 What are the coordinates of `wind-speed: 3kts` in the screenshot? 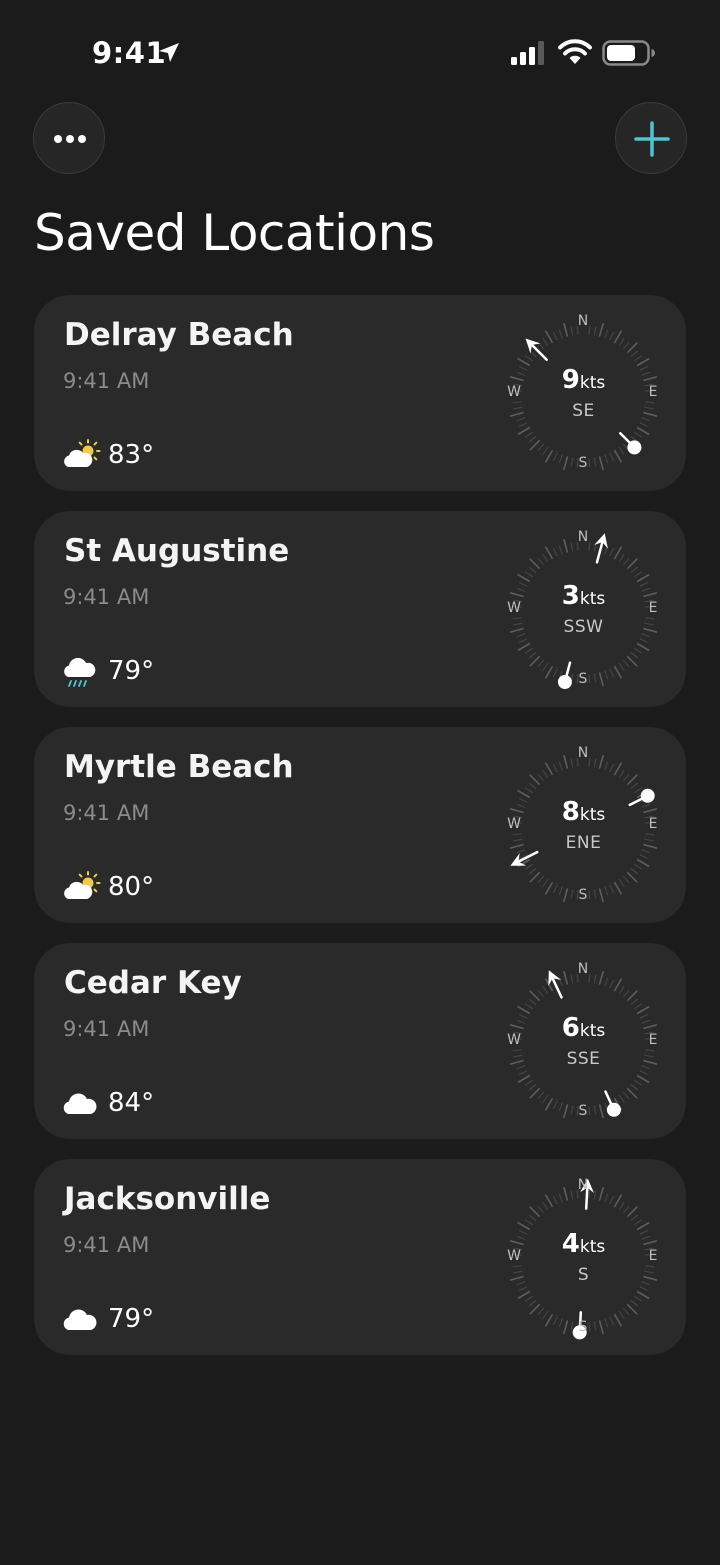 It's located at (583, 596).